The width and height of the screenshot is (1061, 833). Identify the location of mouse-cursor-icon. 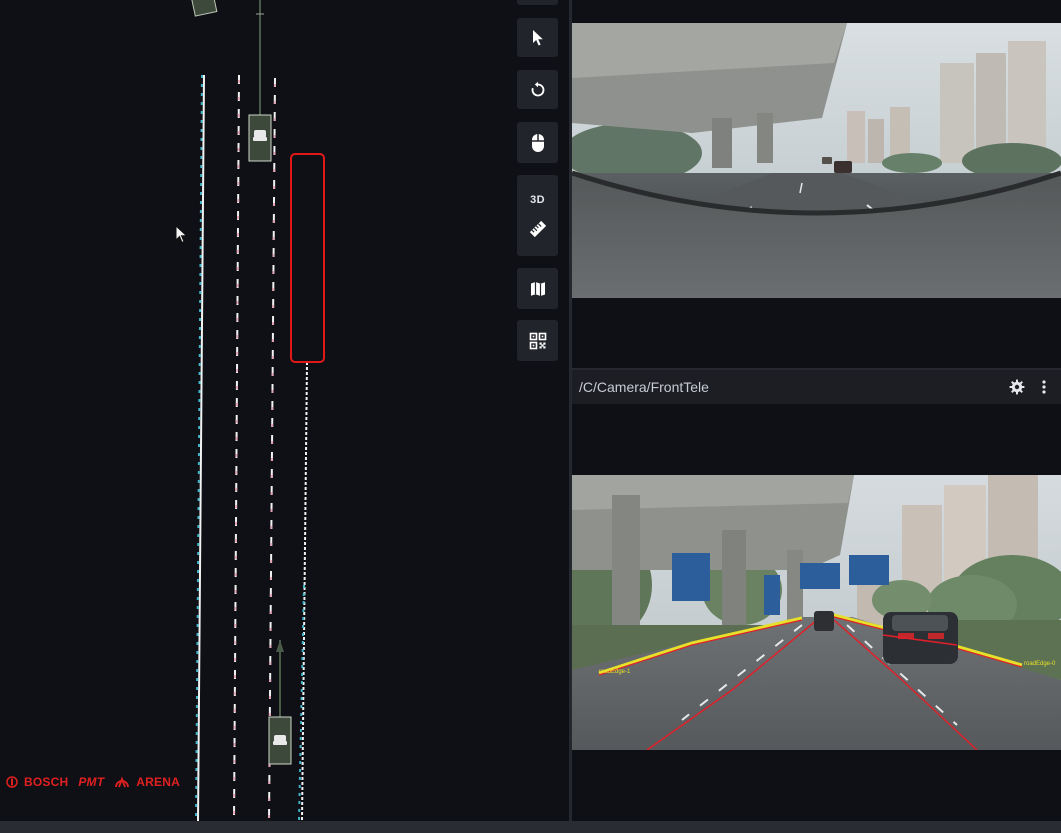
(181, 234).